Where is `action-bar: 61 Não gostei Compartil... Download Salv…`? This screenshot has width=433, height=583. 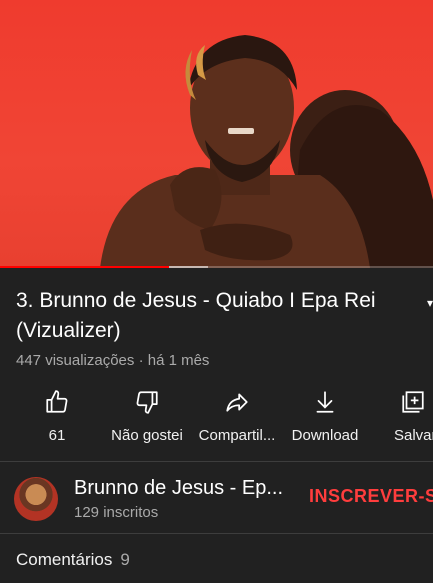 action-bar: 61 Não gostei Compartil... Download Salv… is located at coordinates (216, 420).